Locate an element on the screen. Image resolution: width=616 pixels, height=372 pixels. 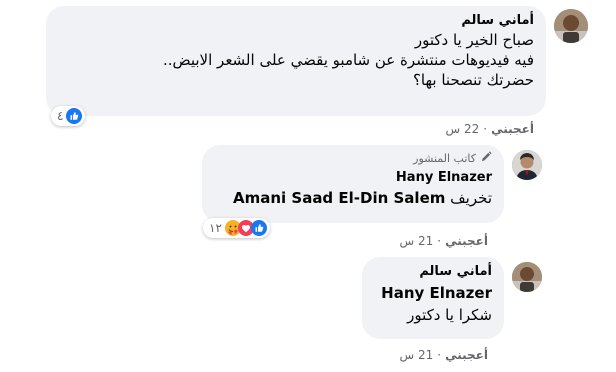
mention-link: Hany Elnazer is located at coordinates (436, 293).